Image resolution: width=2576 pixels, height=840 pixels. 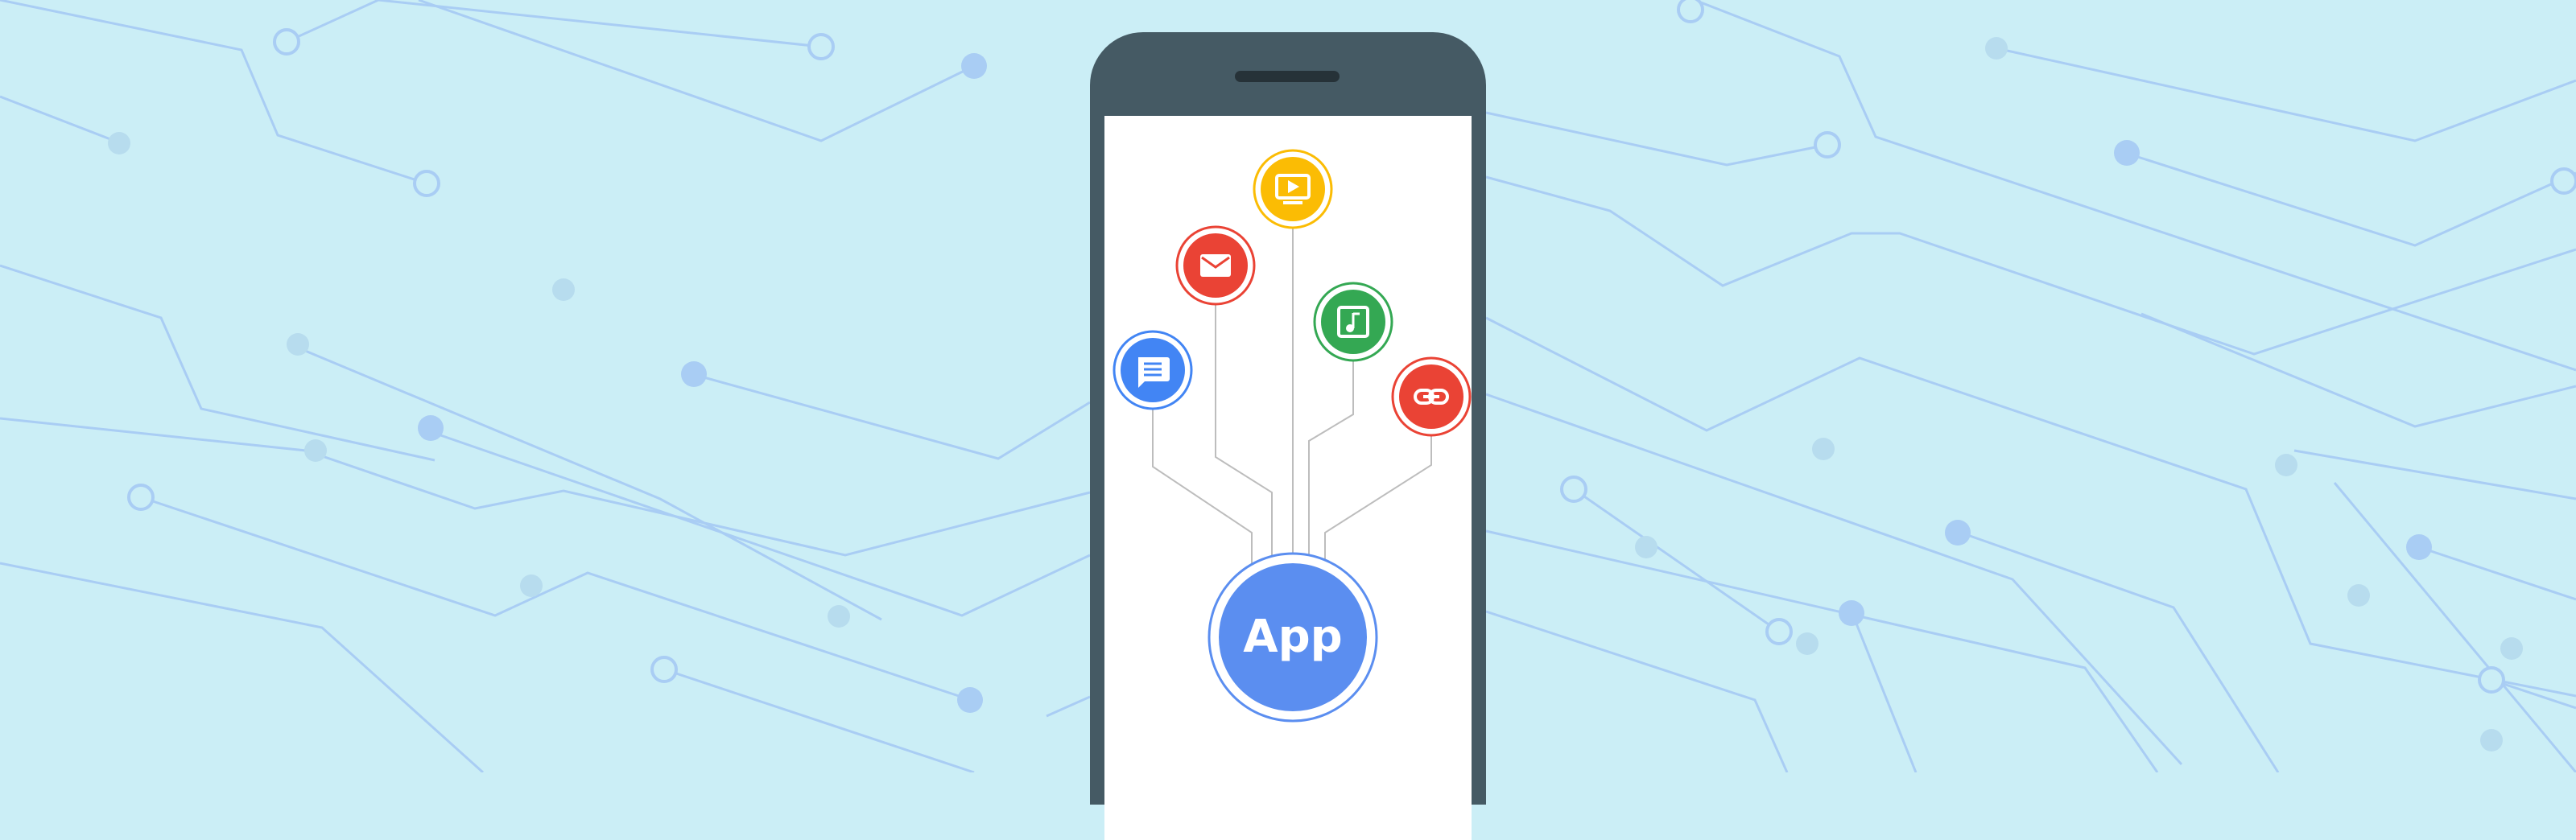 I want to click on message-icon, so click(x=1153, y=370).